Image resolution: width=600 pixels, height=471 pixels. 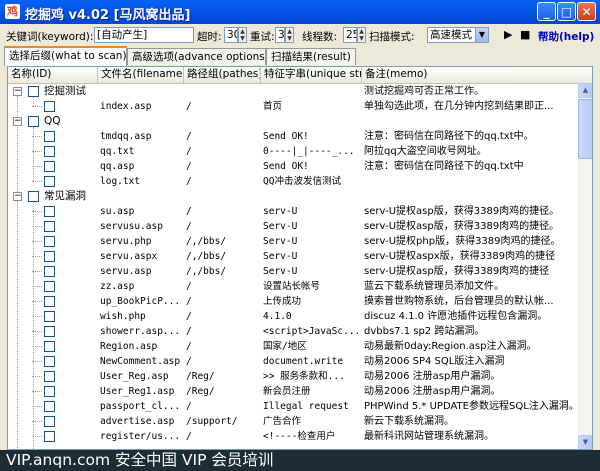 What do you see at coordinates (65, 56) in the screenshot?
I see `tab-what-to-scan: 选择后缀(what to scan)` at bounding box center [65, 56].